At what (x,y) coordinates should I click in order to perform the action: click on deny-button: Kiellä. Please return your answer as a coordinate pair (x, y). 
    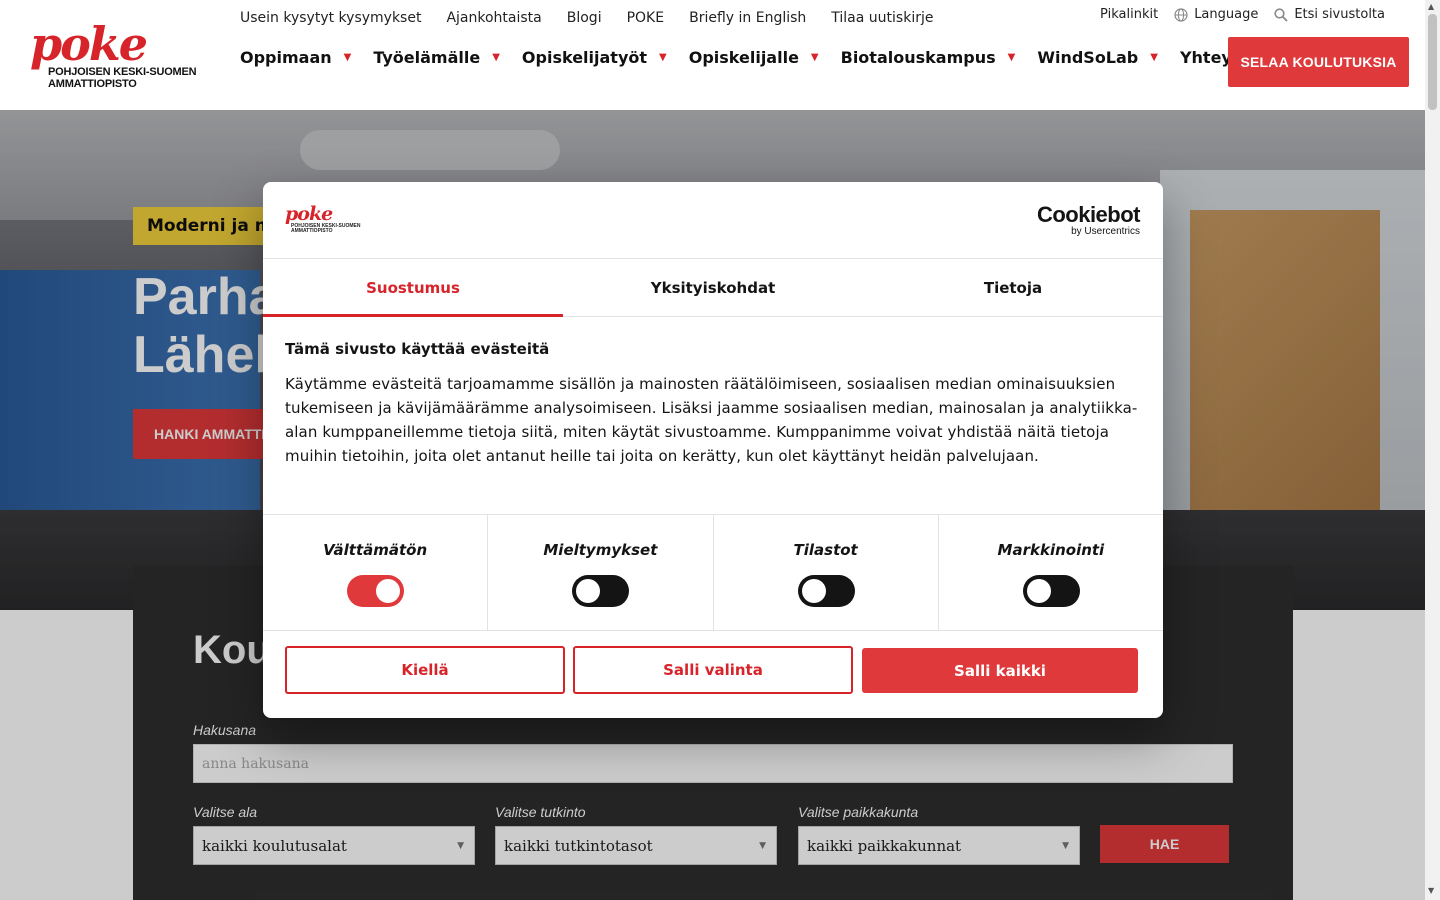
    Looking at the image, I should click on (425, 670).